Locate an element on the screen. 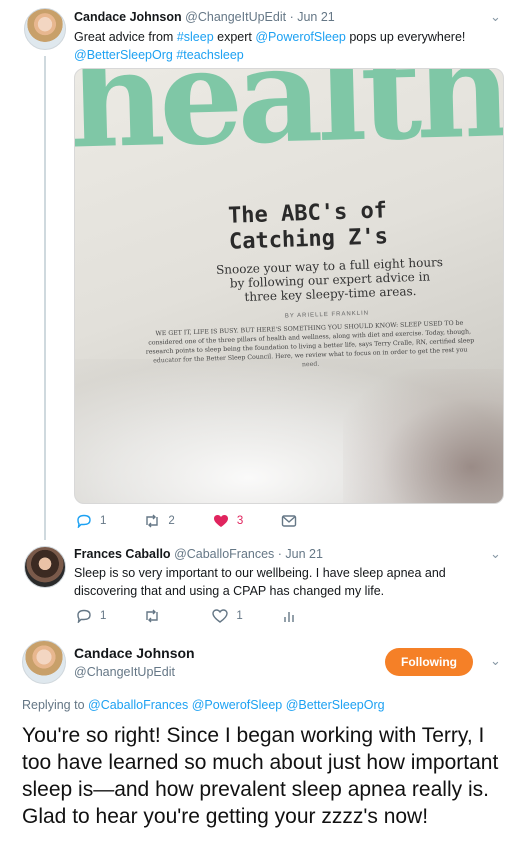 Image resolution: width=510 pixels, height=868 pixels. thread-line is located at coordinates (45, 298).